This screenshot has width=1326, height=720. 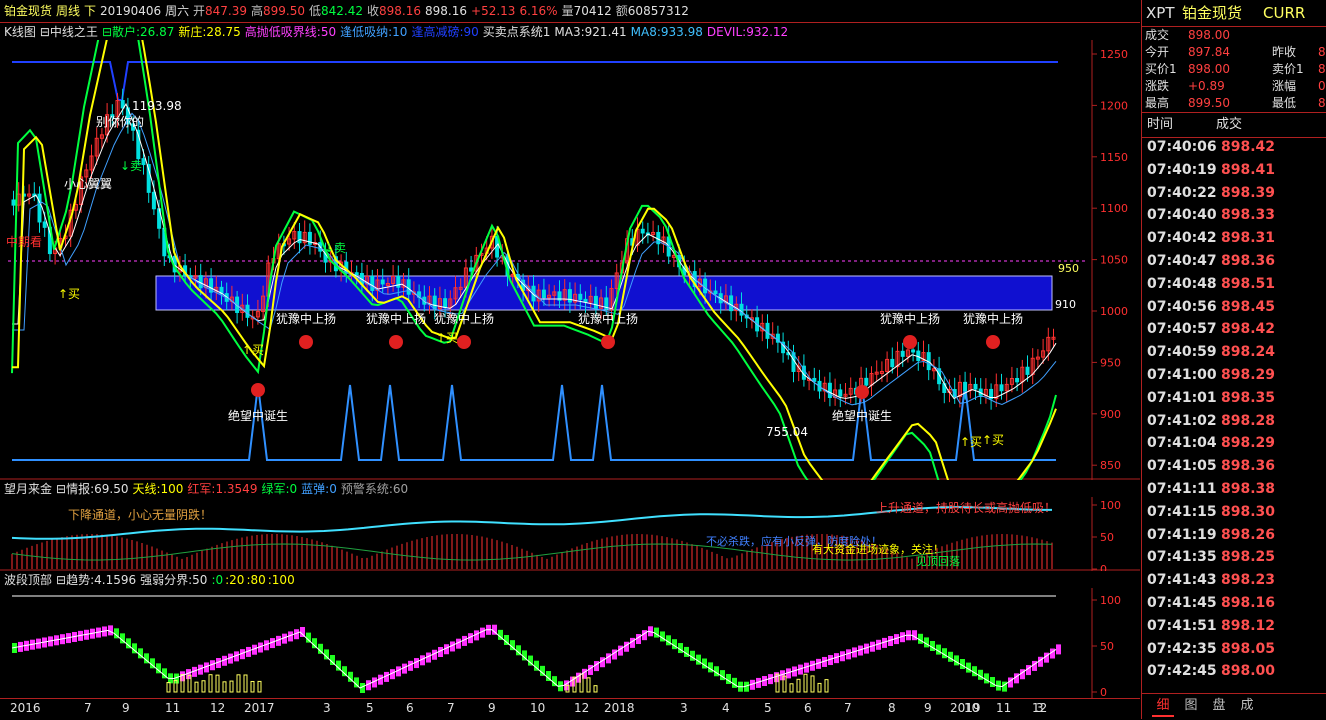 I want to click on trade-row: 07:40:19 898.41, so click(x=1234, y=170).